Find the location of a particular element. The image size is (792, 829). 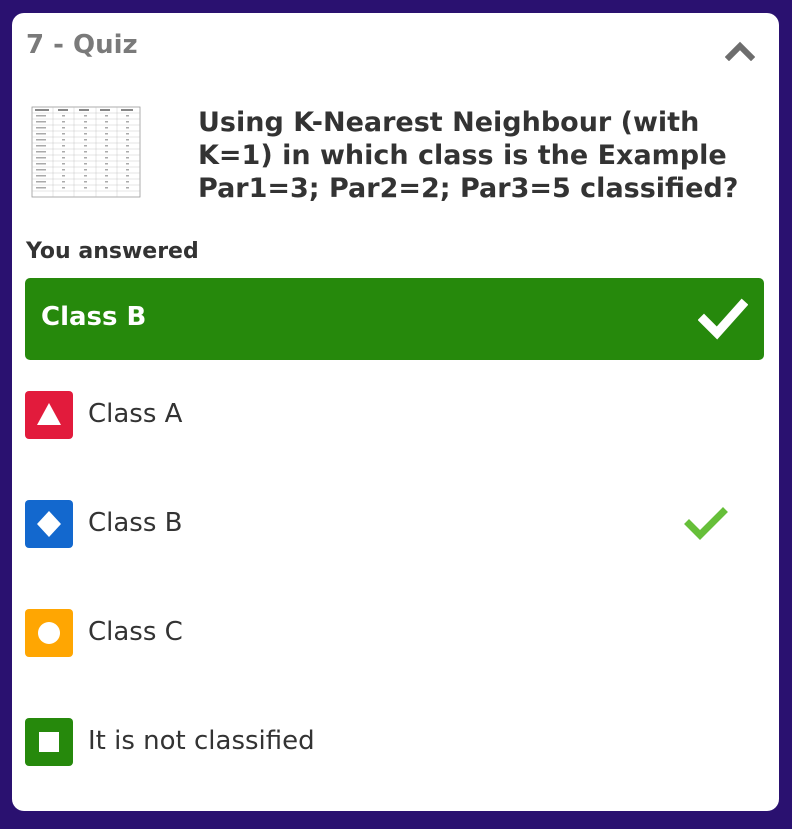

option-class-c: Class C is located at coordinates (394, 633).